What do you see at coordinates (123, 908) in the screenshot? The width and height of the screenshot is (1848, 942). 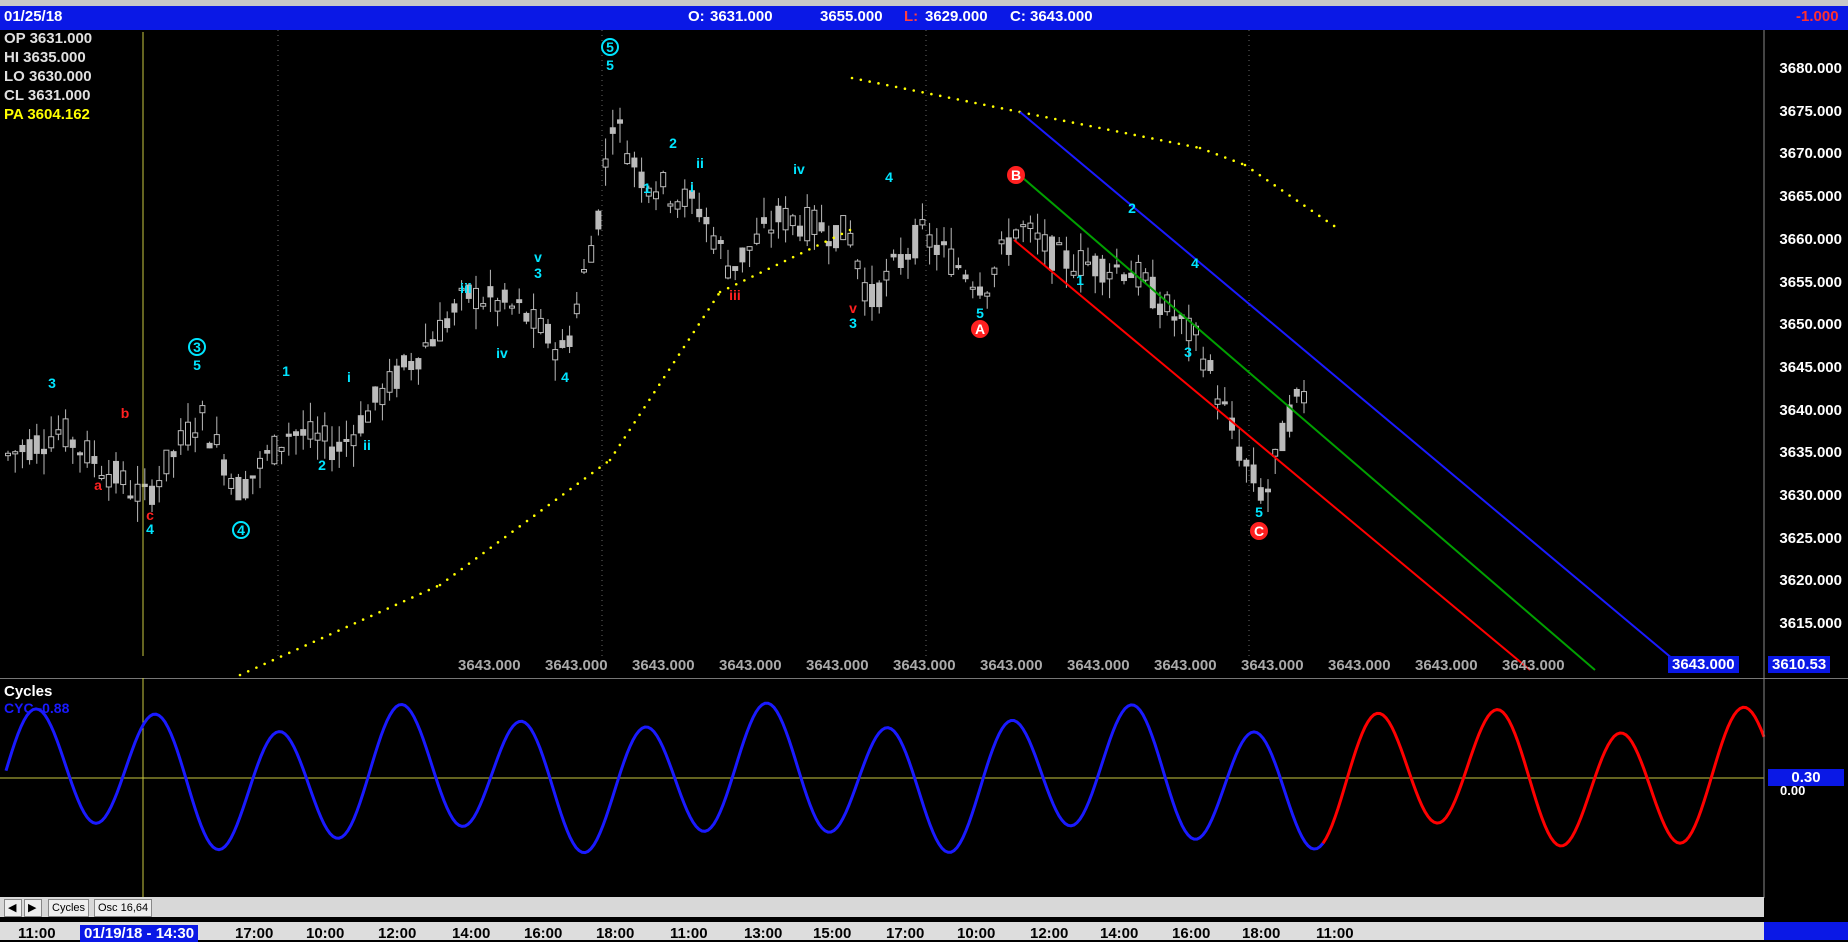 I see `tab-osc: Osc 16,64` at bounding box center [123, 908].